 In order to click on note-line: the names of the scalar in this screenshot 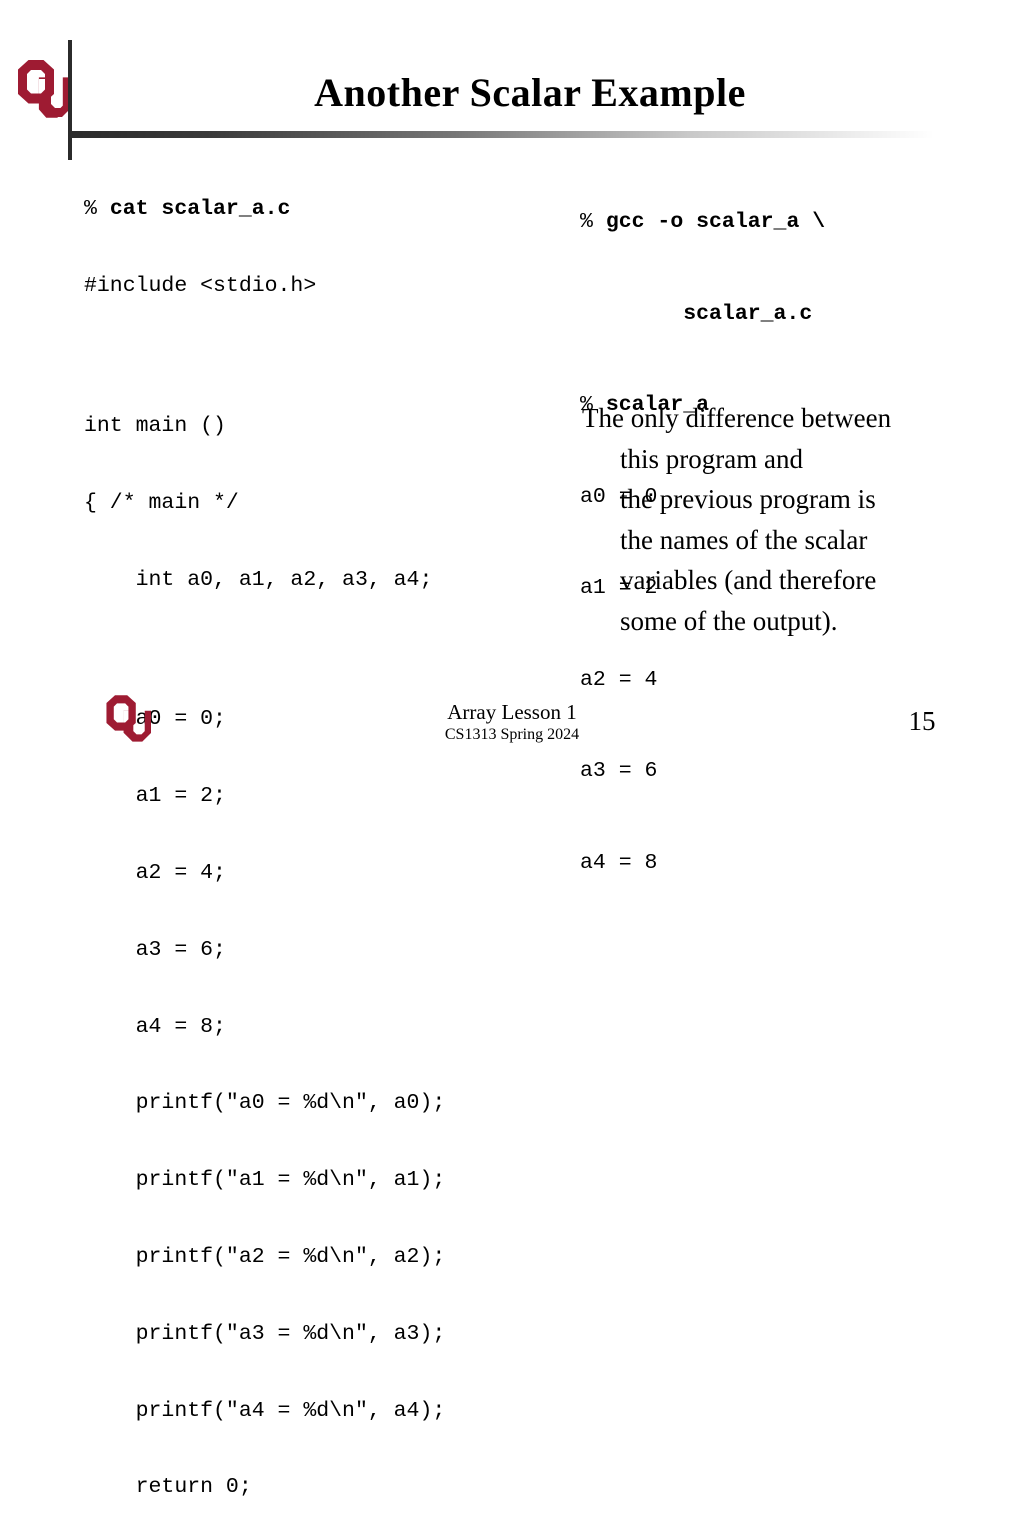, I will do `click(744, 539)`.